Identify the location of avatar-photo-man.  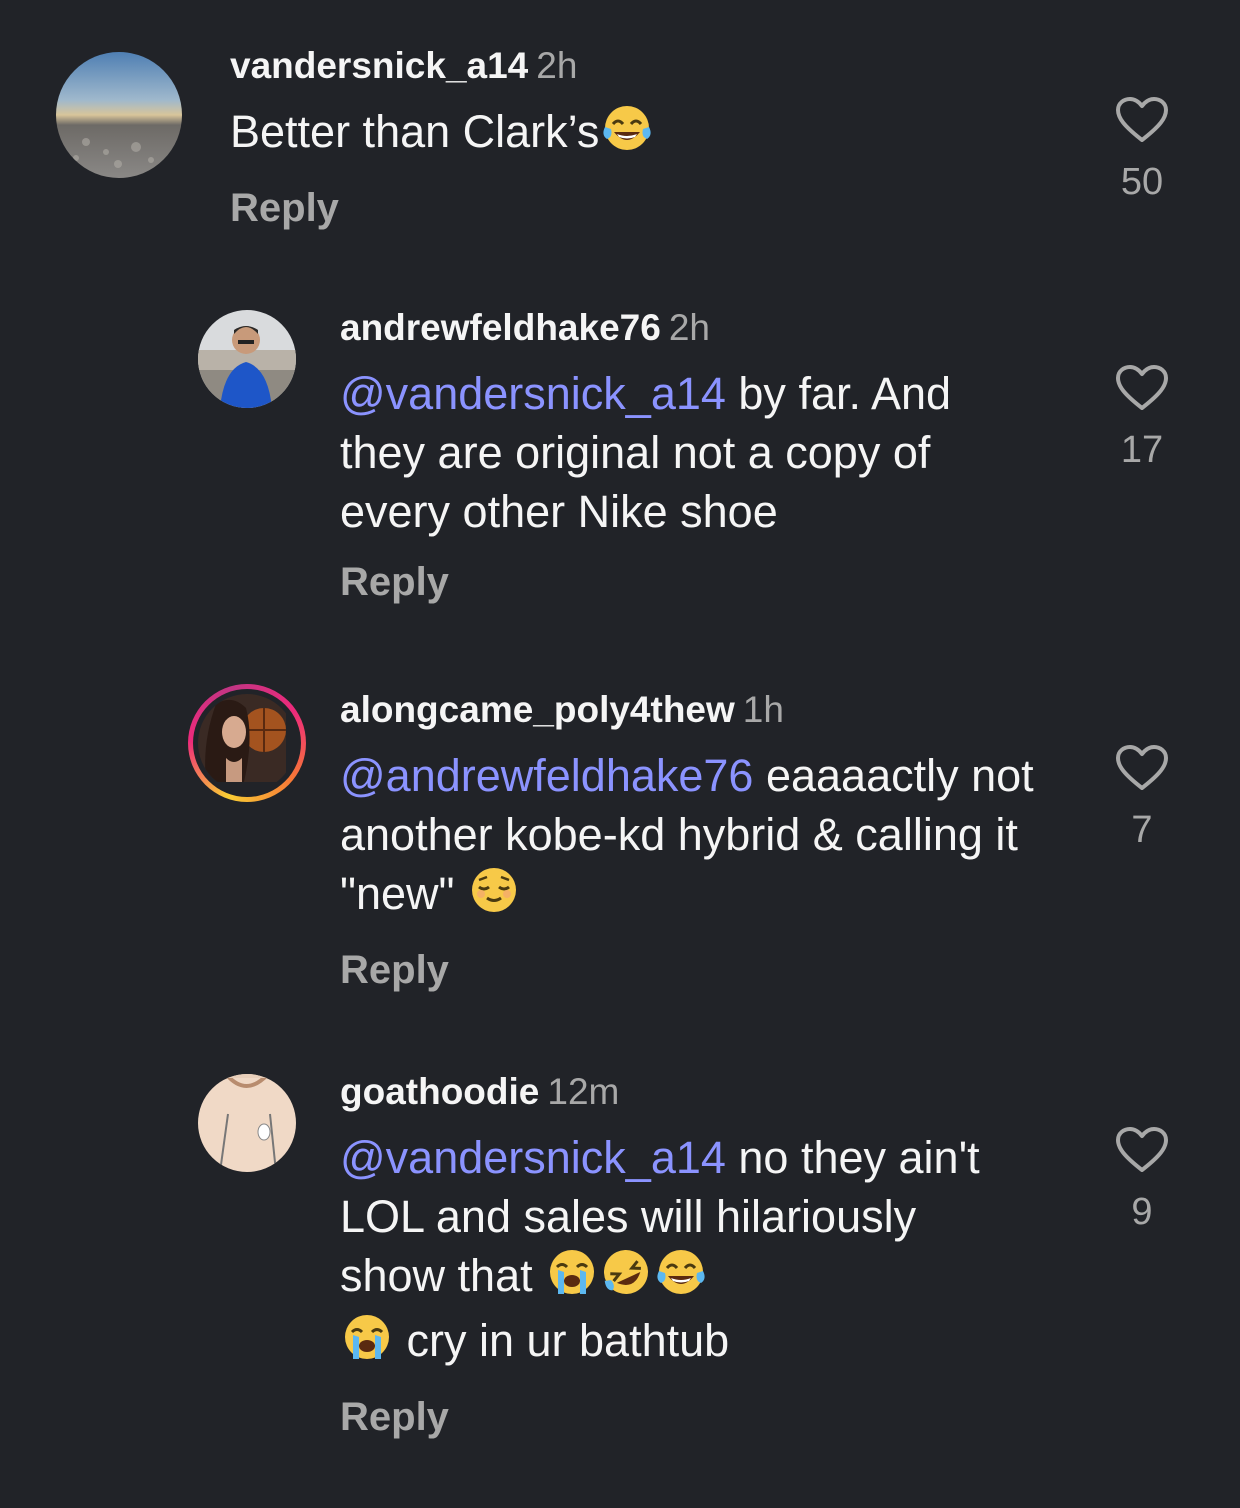
(247, 359).